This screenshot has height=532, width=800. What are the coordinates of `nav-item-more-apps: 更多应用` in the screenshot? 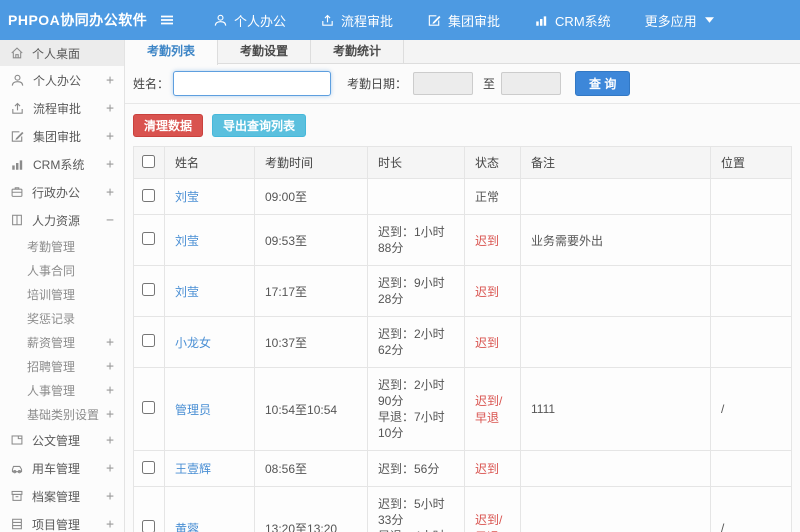 It's located at (679, 20).